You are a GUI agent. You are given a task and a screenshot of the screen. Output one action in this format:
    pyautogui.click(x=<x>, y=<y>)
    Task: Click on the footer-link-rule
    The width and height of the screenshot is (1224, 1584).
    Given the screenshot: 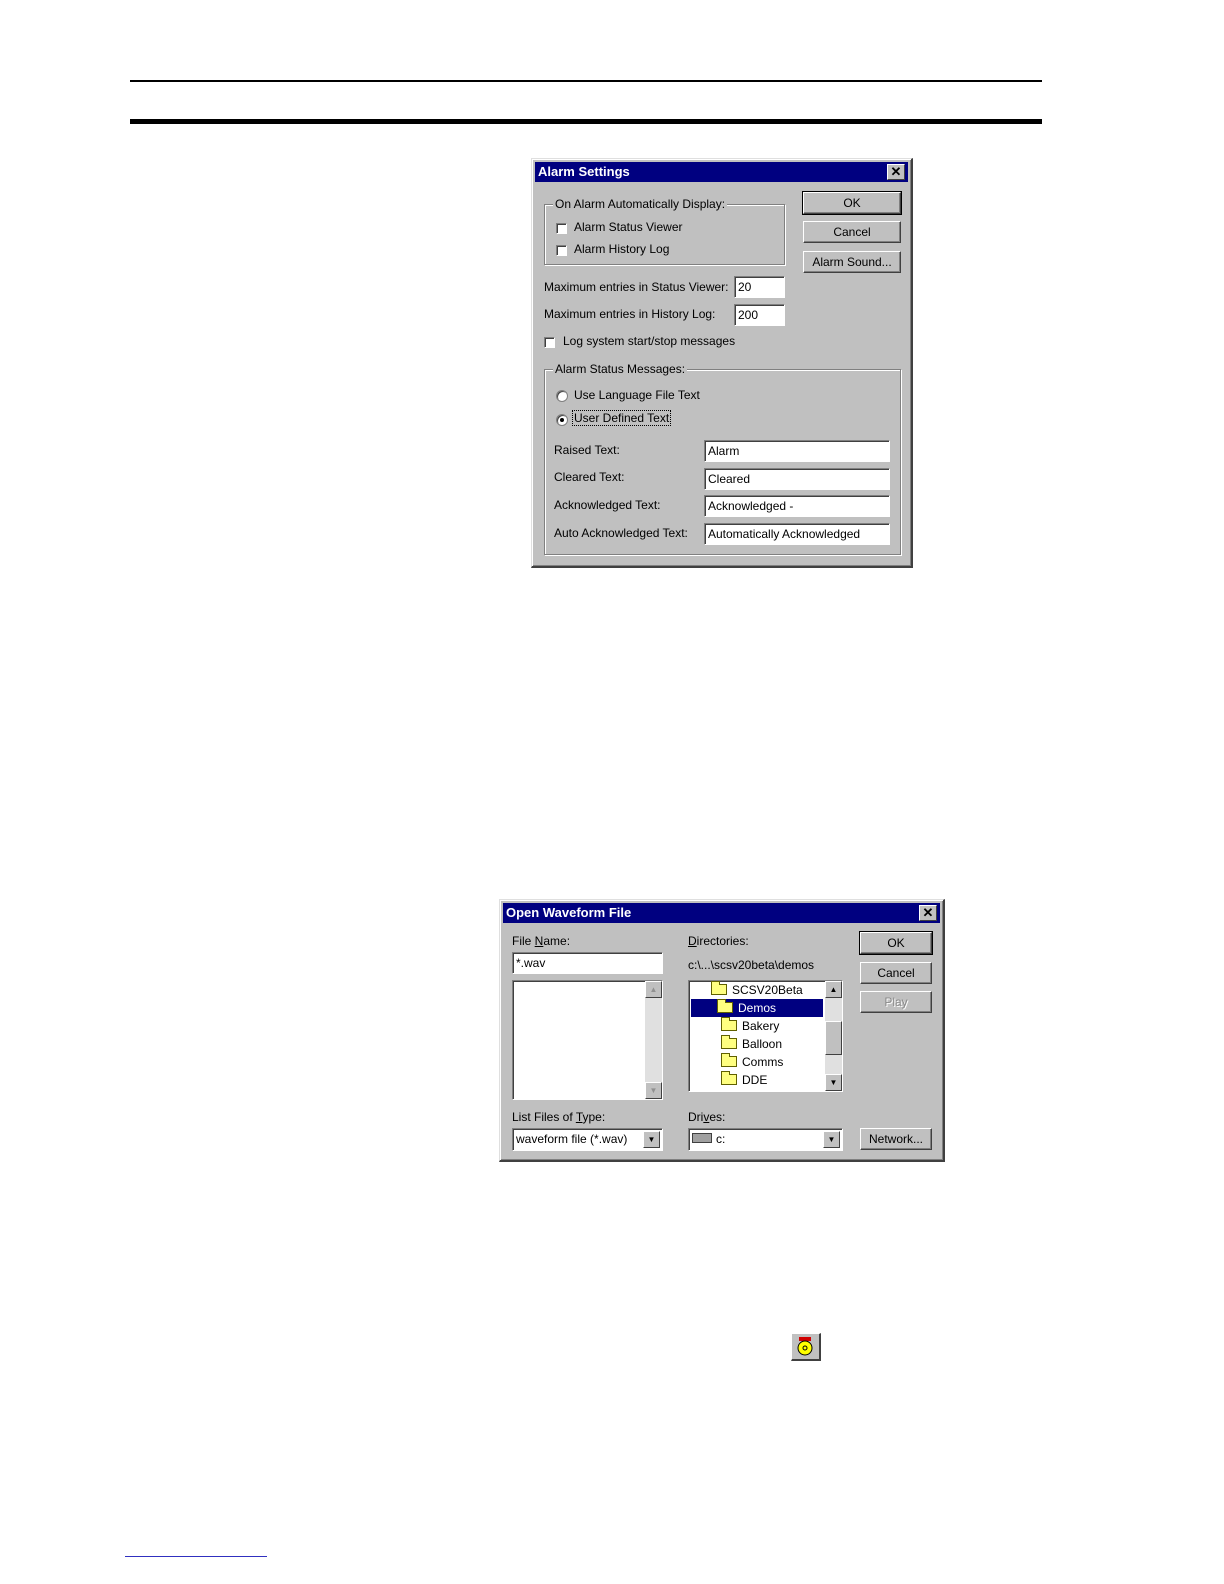 What is the action you would take?
    pyautogui.click(x=196, y=1556)
    